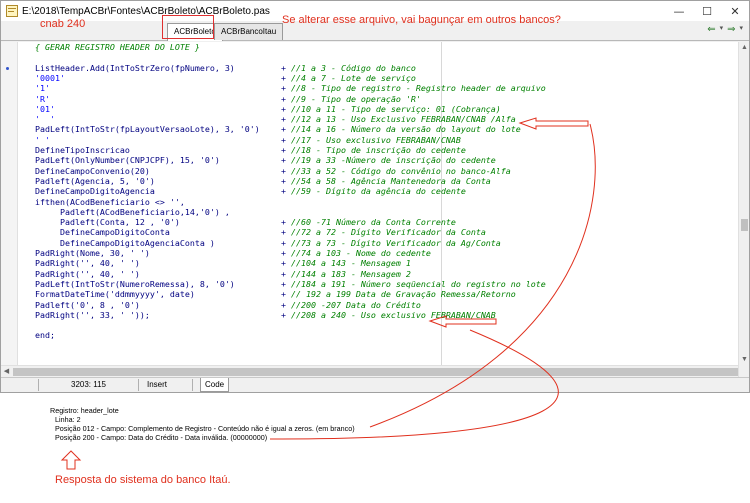 Image resolution: width=750 pixels, height=503 pixels. I want to click on vertical-scrollbar: ▲ ▼, so click(743, 209).